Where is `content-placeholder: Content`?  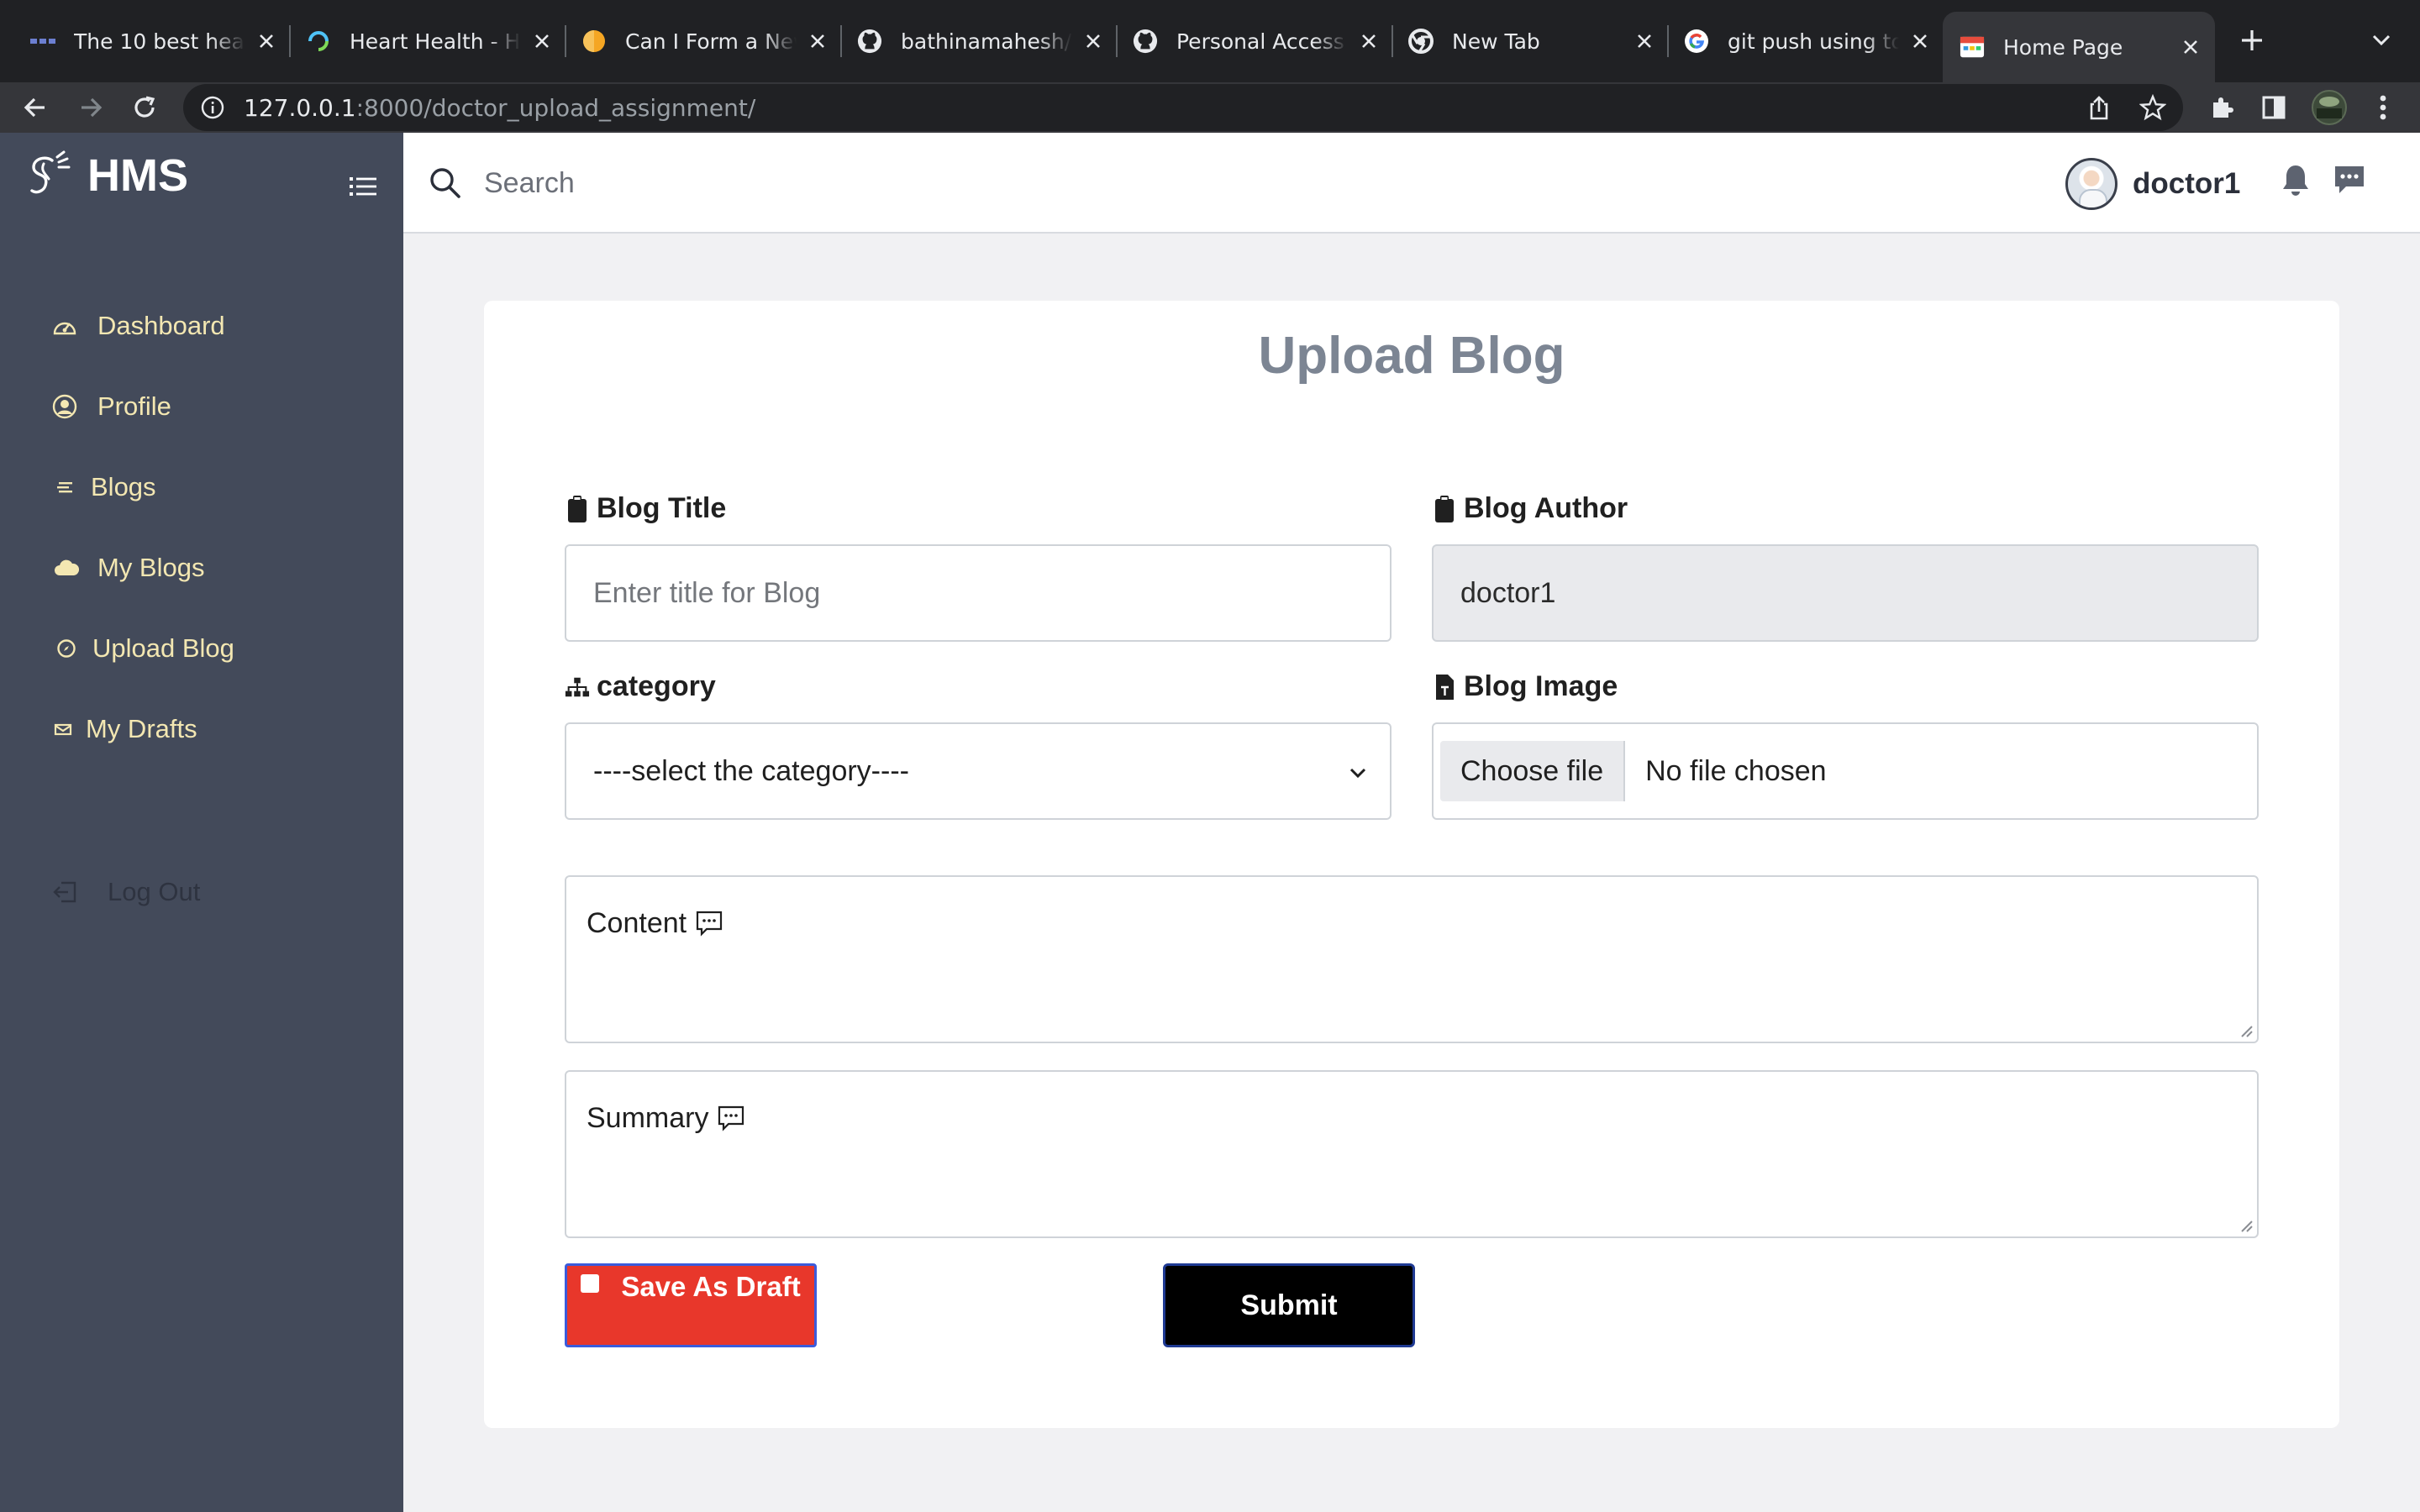 content-placeholder: Content is located at coordinates (637, 923).